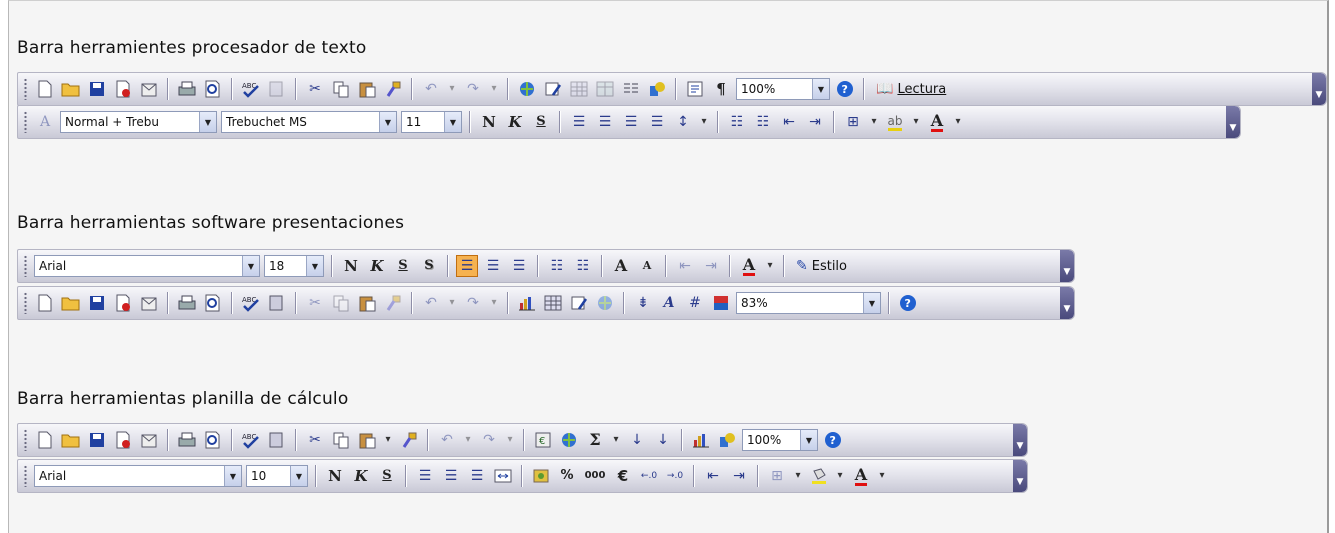  What do you see at coordinates (97, 303) in the screenshot?
I see `save-icon` at bounding box center [97, 303].